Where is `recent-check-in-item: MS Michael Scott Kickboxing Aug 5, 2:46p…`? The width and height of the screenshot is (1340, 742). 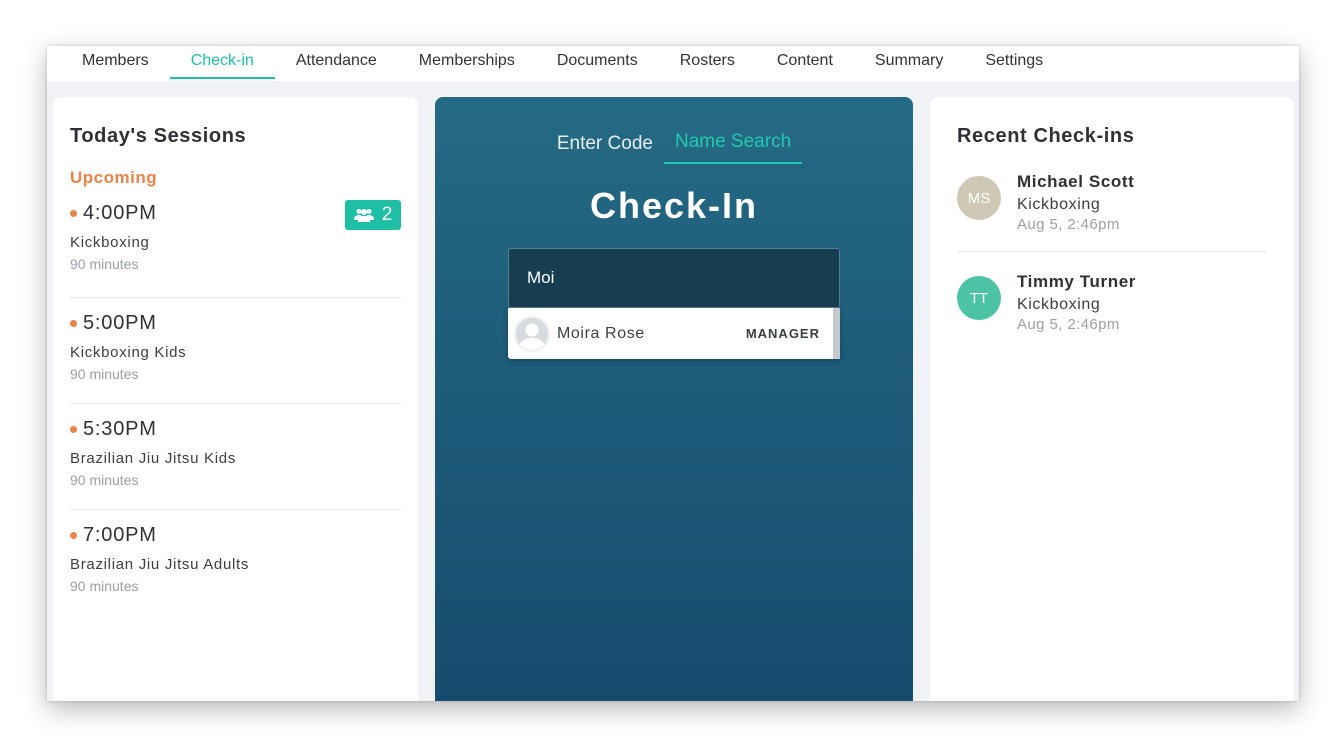 recent-check-in-item: MS Michael Scott Kickboxing Aug 5, 2:46p… is located at coordinates (1112, 202).